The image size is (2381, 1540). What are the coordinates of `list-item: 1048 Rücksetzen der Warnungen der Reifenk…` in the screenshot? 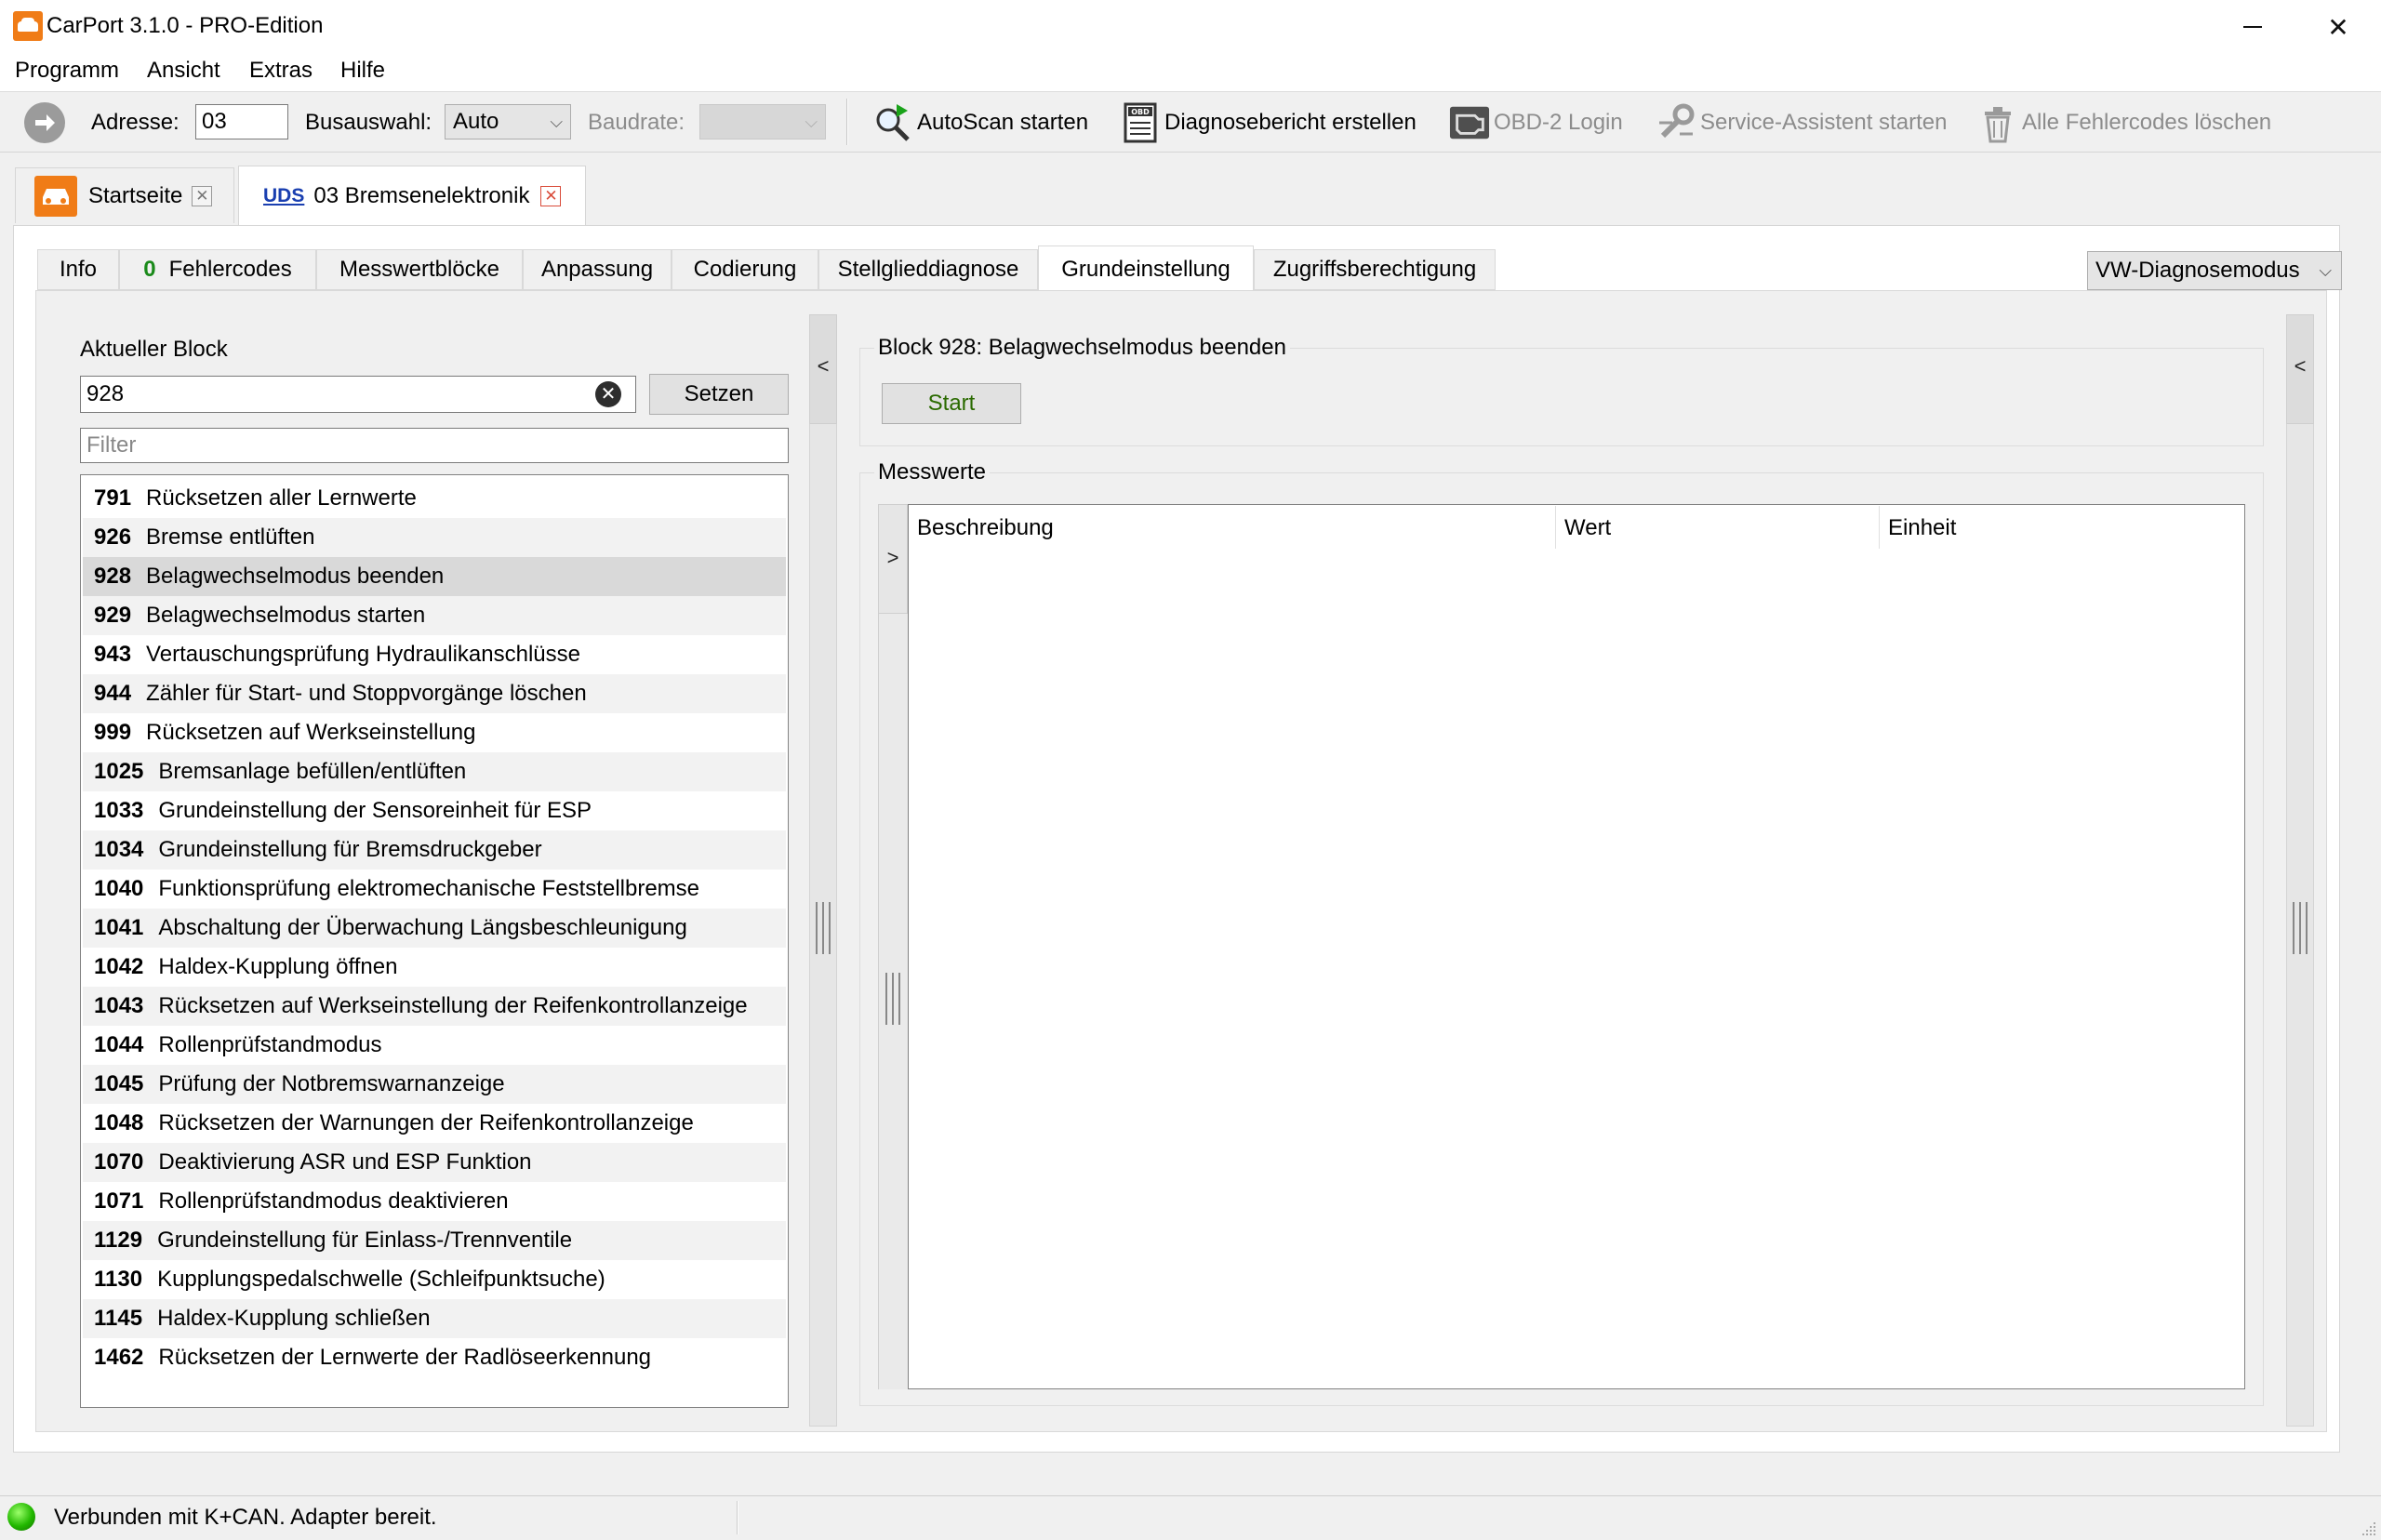 It's located at (435, 1123).